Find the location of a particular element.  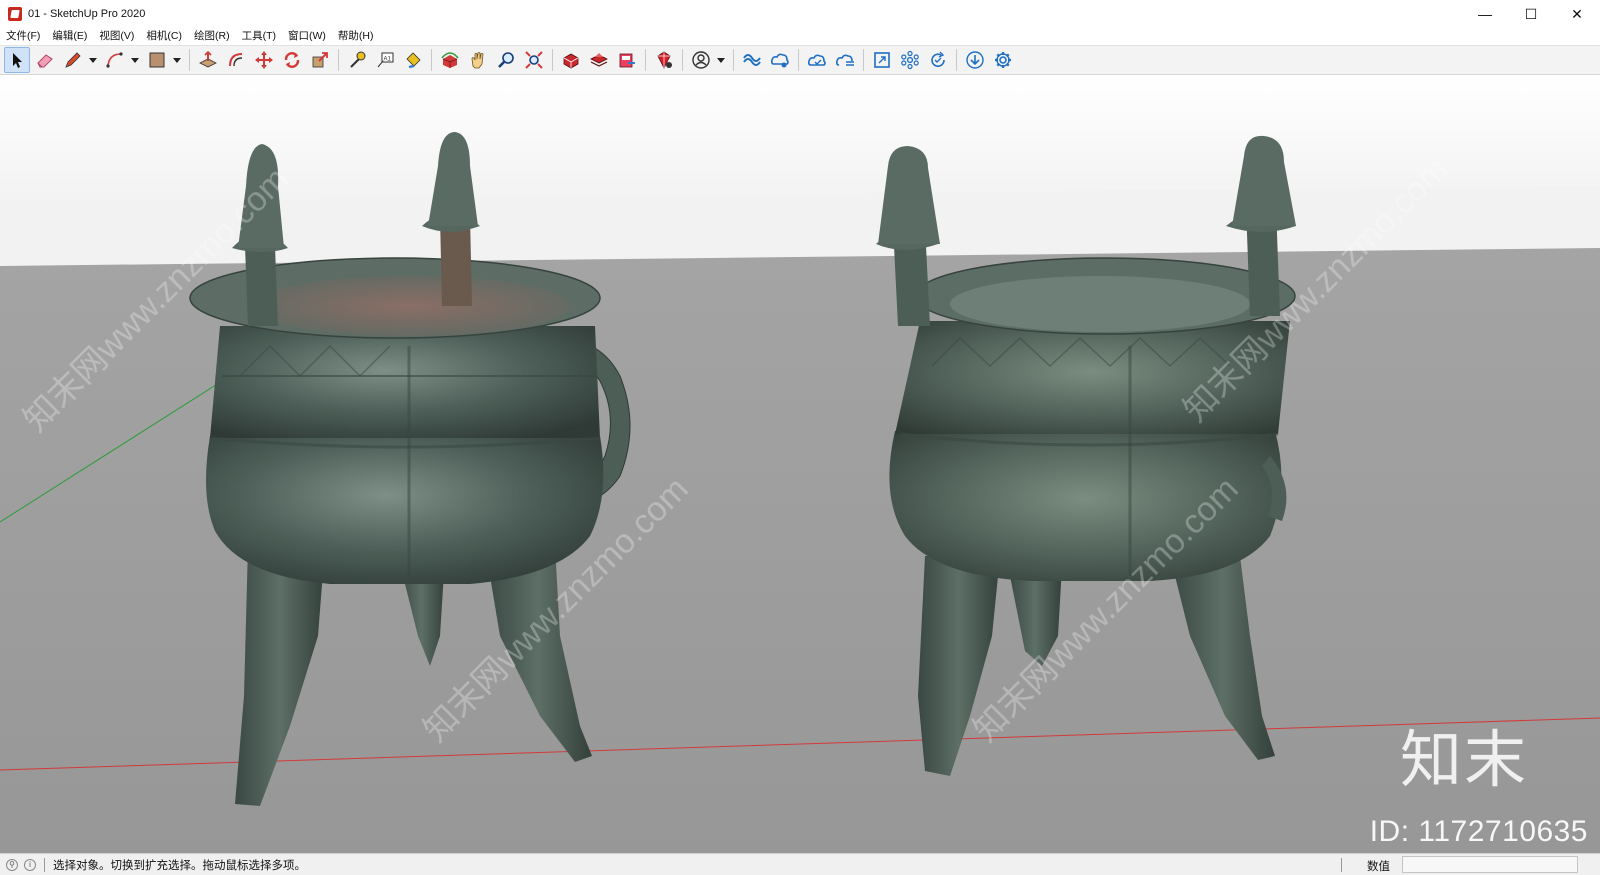

pan-tool-button is located at coordinates (478, 60).